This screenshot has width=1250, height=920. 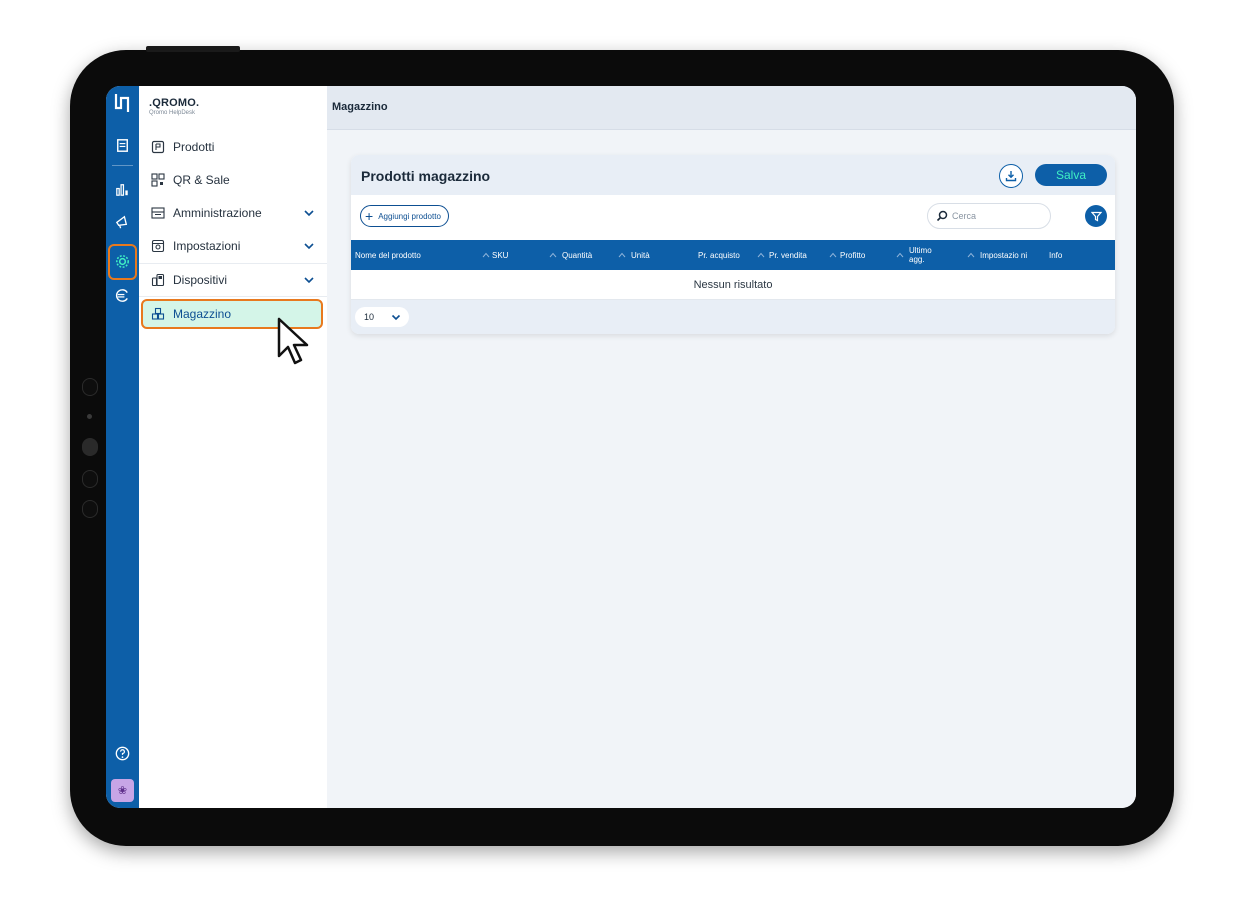 I want to click on help-icon, so click(x=122, y=753).